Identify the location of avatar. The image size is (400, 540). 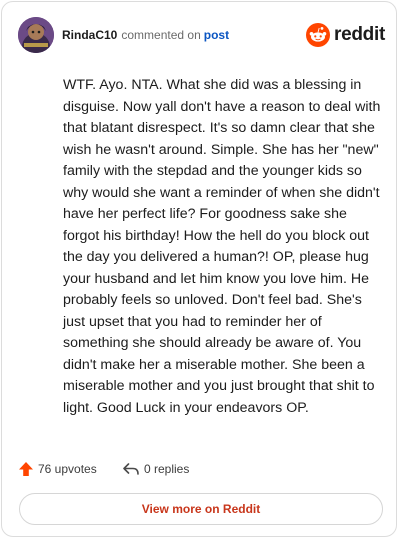
(36, 35).